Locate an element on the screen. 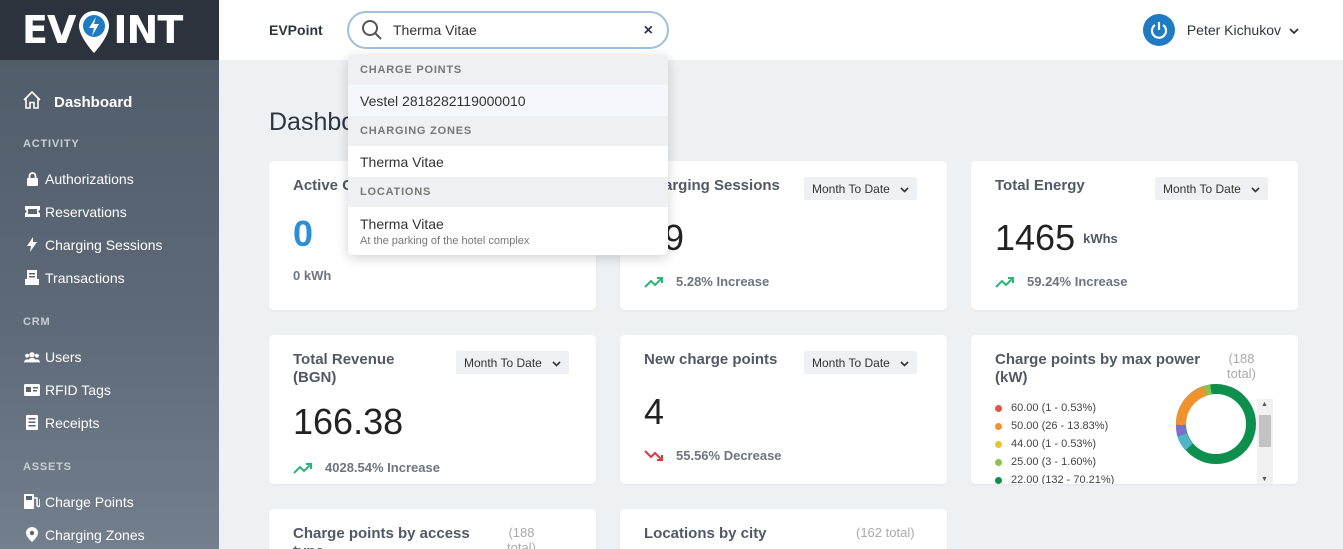  section-title-crm: CRM is located at coordinates (37, 322).